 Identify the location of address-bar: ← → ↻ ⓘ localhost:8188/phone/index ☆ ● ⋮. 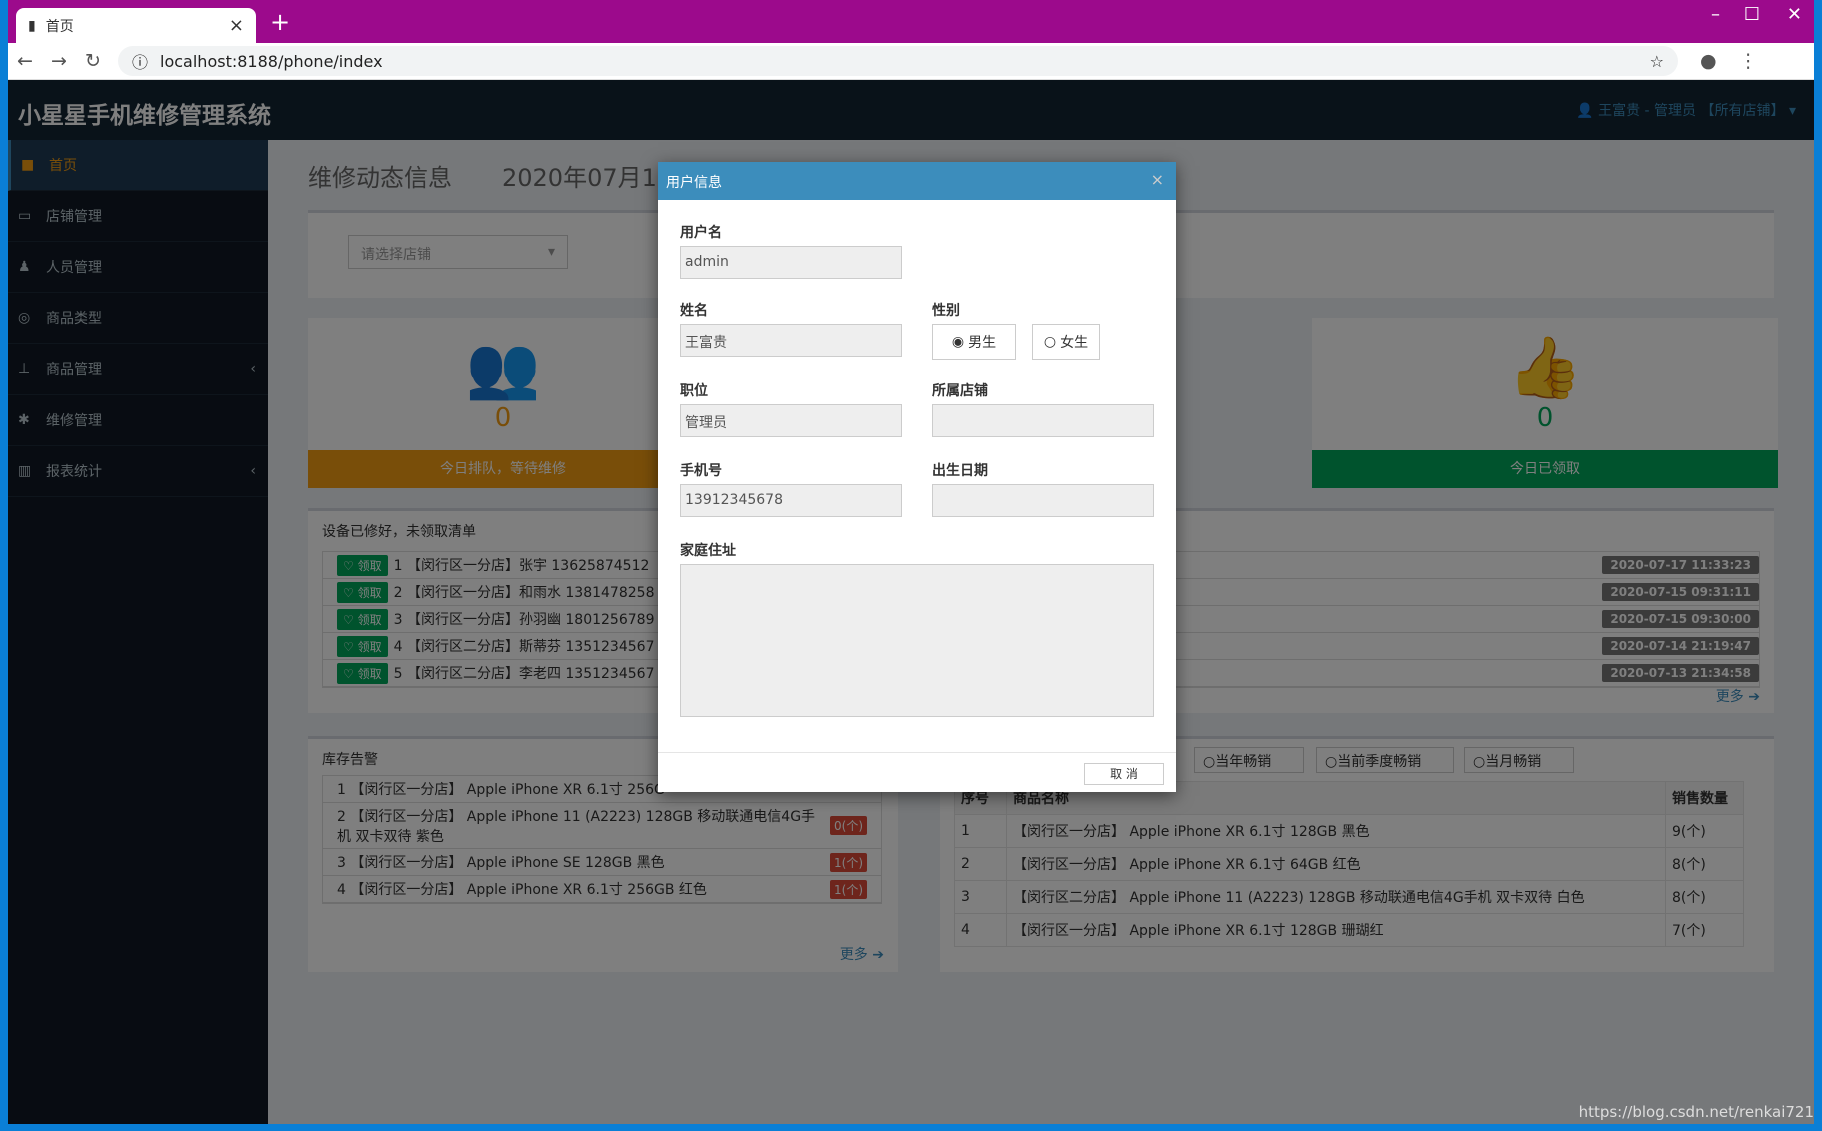
(911, 61).